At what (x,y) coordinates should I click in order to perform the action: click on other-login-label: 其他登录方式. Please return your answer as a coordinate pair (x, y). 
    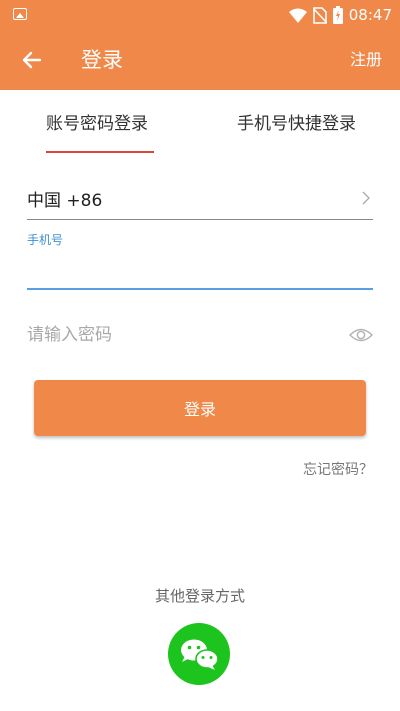
    Looking at the image, I should click on (199, 596).